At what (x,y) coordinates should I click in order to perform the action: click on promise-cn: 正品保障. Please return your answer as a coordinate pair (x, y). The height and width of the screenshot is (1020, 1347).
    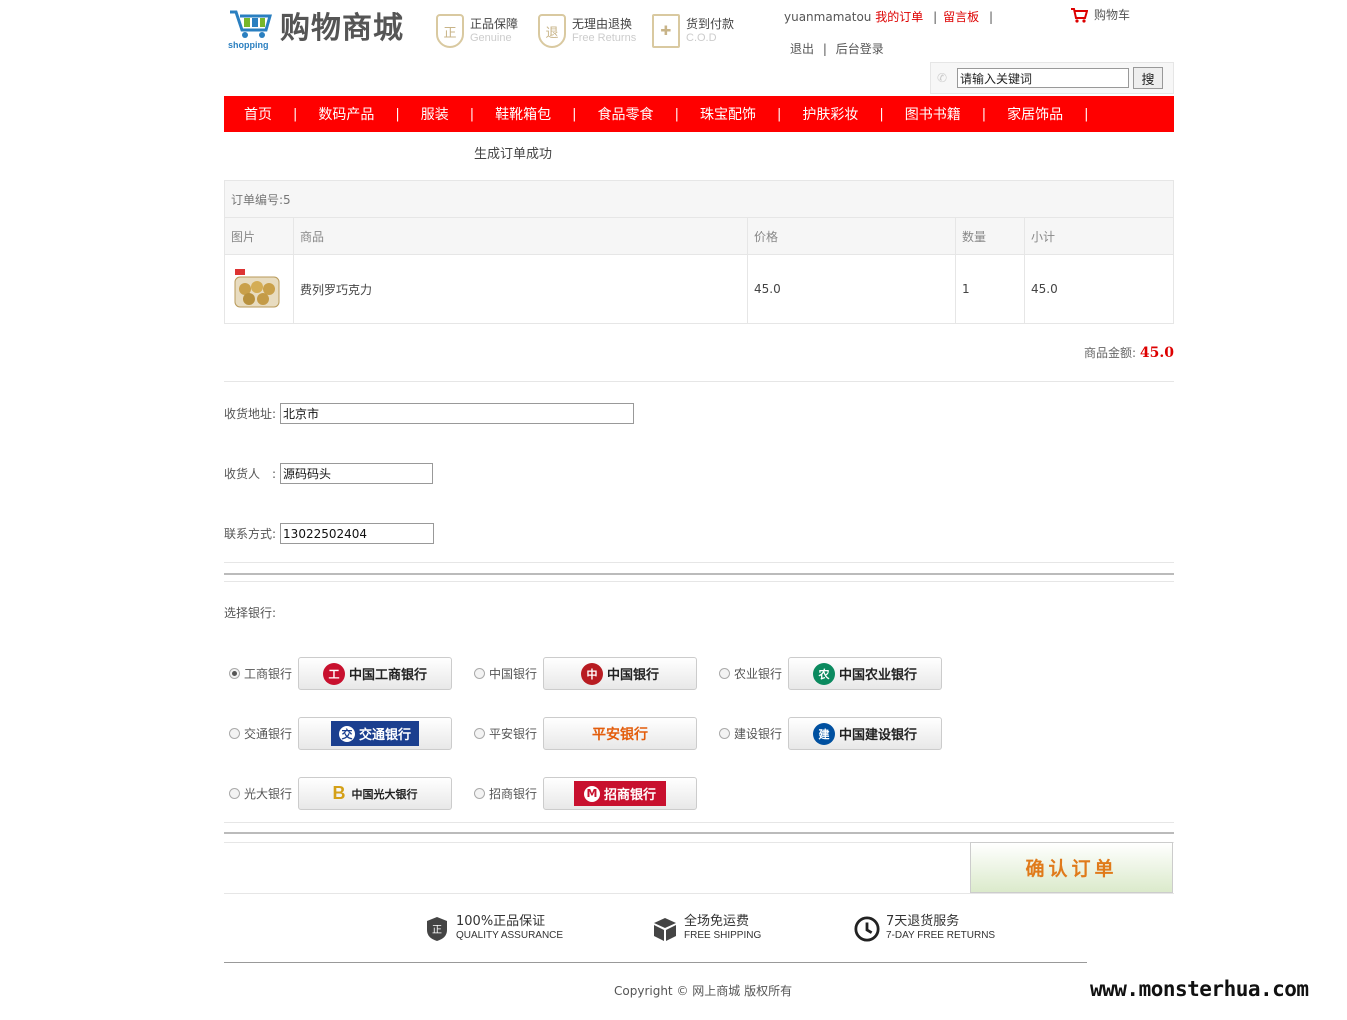
    Looking at the image, I should click on (494, 24).